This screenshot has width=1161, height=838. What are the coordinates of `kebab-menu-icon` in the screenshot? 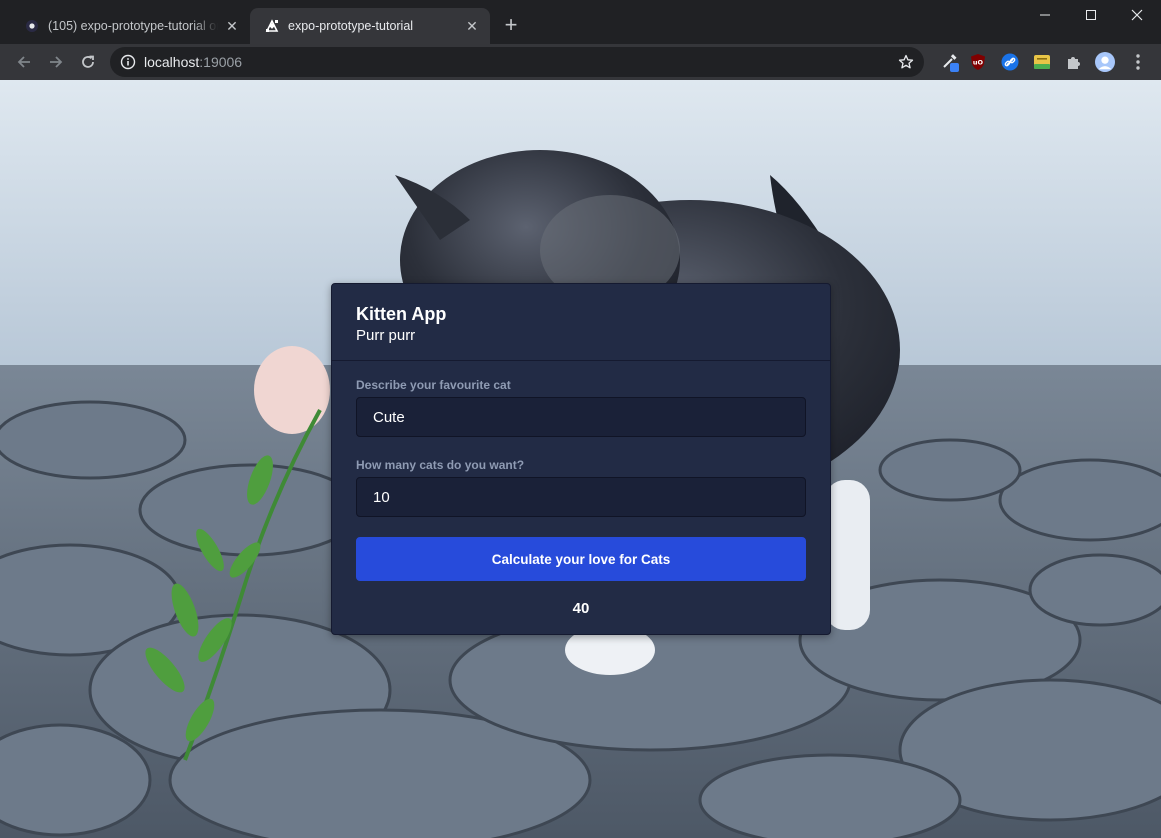 It's located at (1138, 62).